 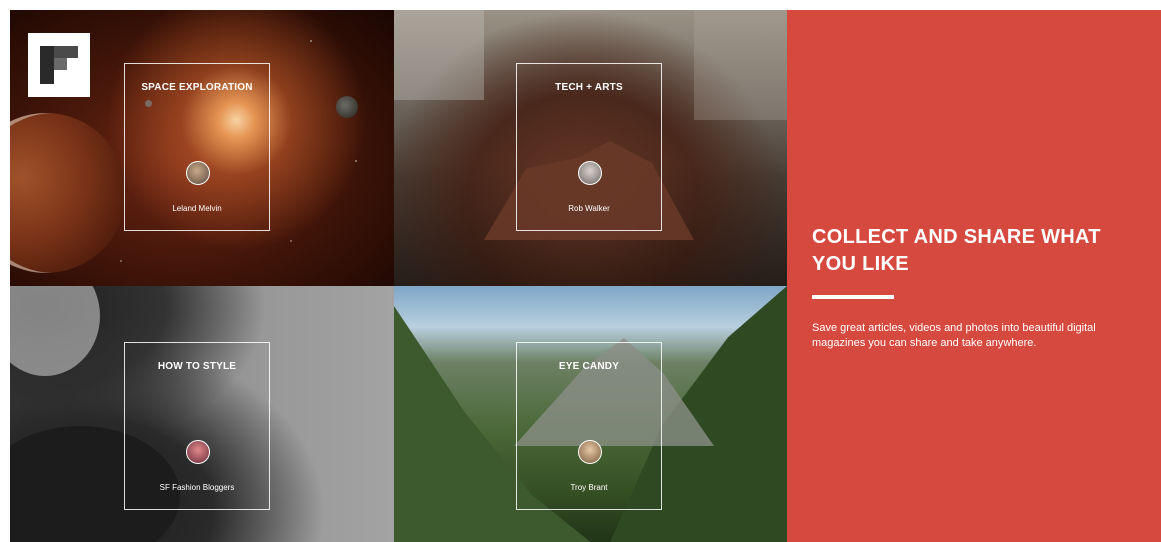 I want to click on magazine-card: SPACE EXPLORATION Leland Melvin, so click(x=197, y=147).